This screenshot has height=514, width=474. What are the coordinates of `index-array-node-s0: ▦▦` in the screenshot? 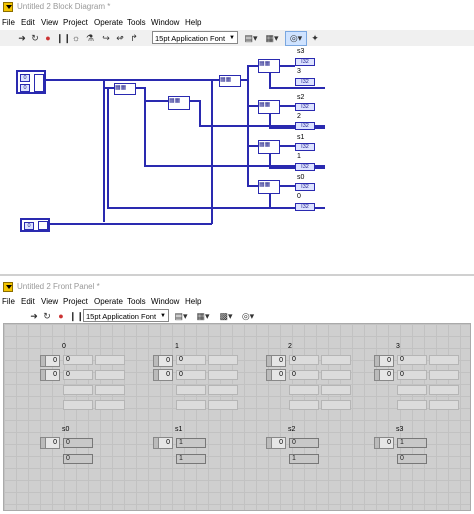 It's located at (269, 187).